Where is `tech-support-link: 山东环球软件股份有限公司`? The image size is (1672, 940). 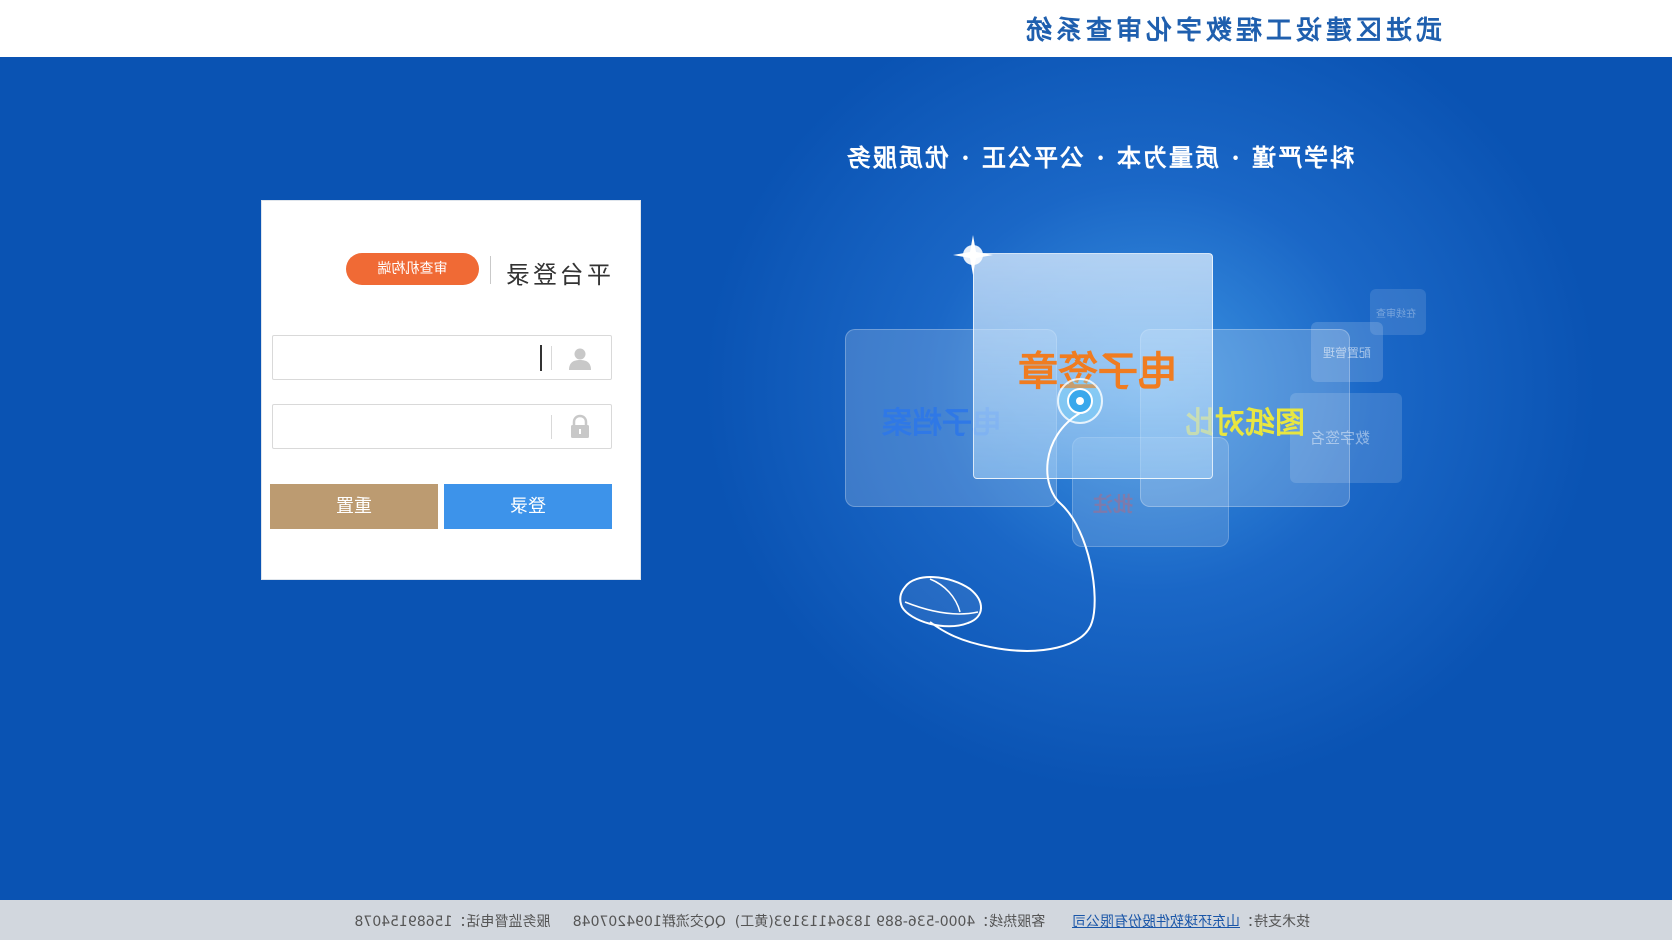
tech-support-link: 山东环球软件股份有限公司 is located at coordinates (1156, 922).